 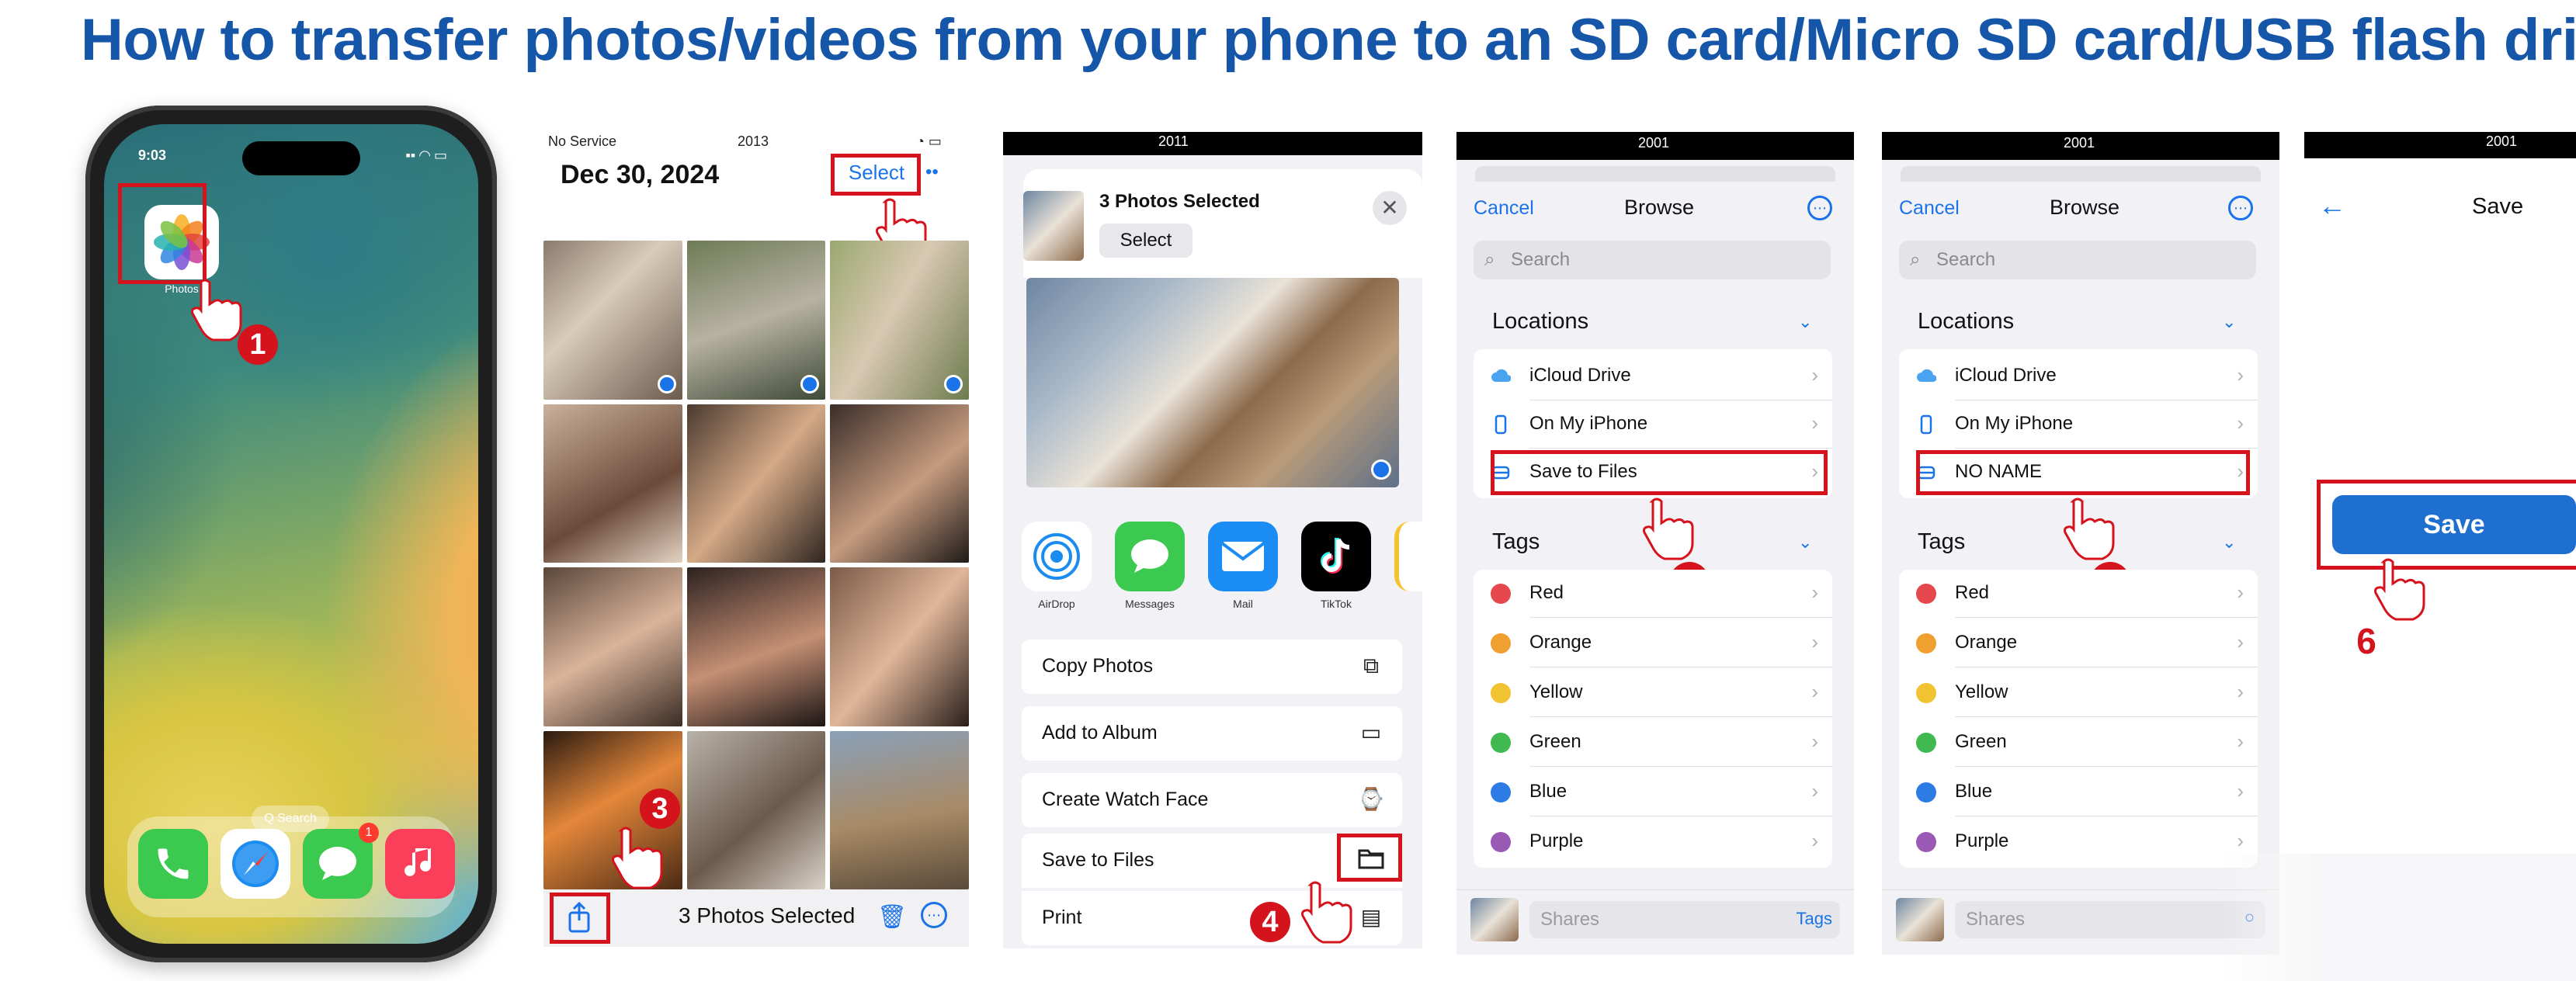 I want to click on action-add-to-album: Add to Album ▭, so click(x=1212, y=733).